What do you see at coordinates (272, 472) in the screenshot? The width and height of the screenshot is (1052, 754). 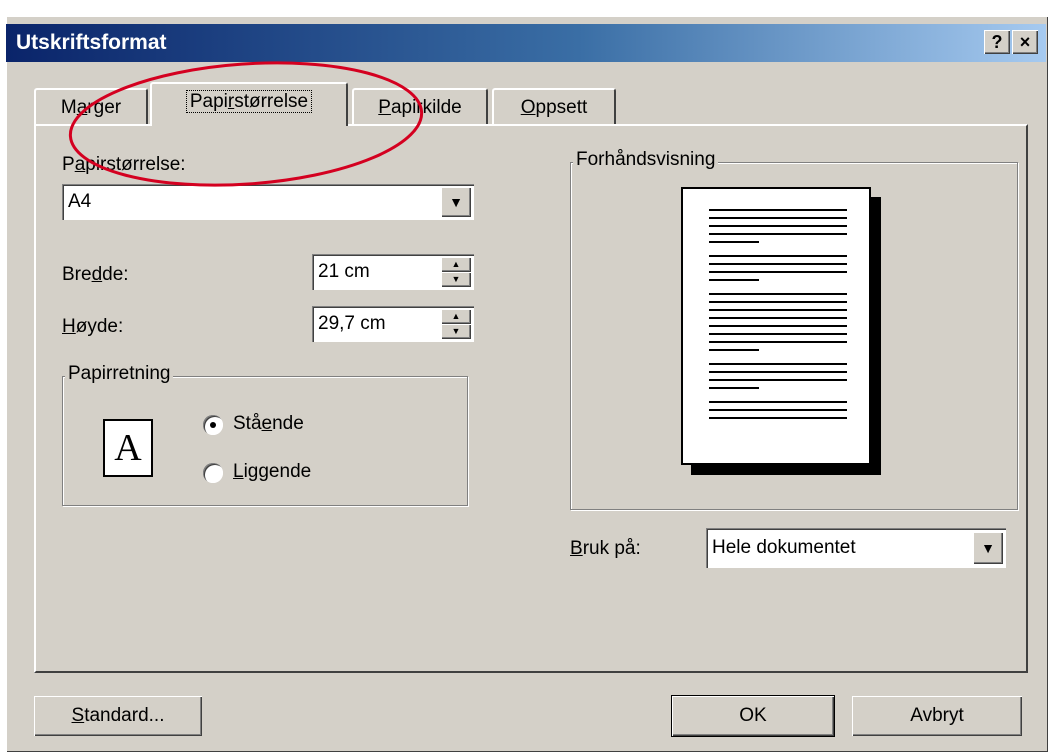 I see `landscape-label: Liggende` at bounding box center [272, 472].